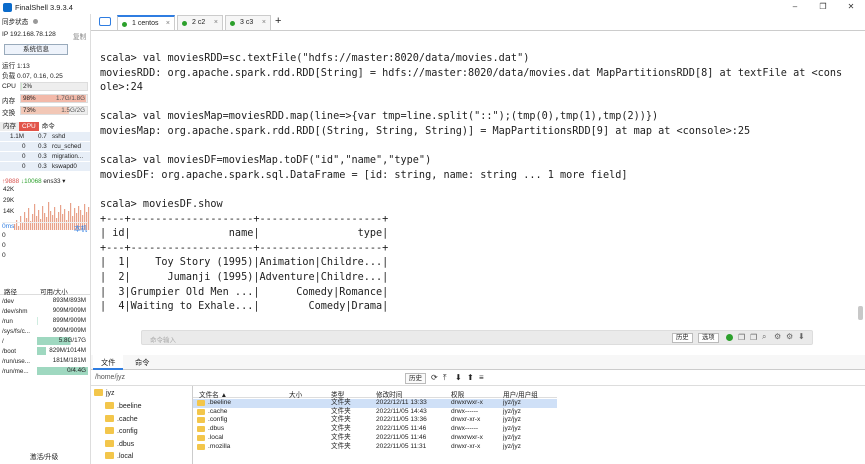  What do you see at coordinates (48, 126) in the screenshot?
I see `tab-command: 命令` at bounding box center [48, 126].